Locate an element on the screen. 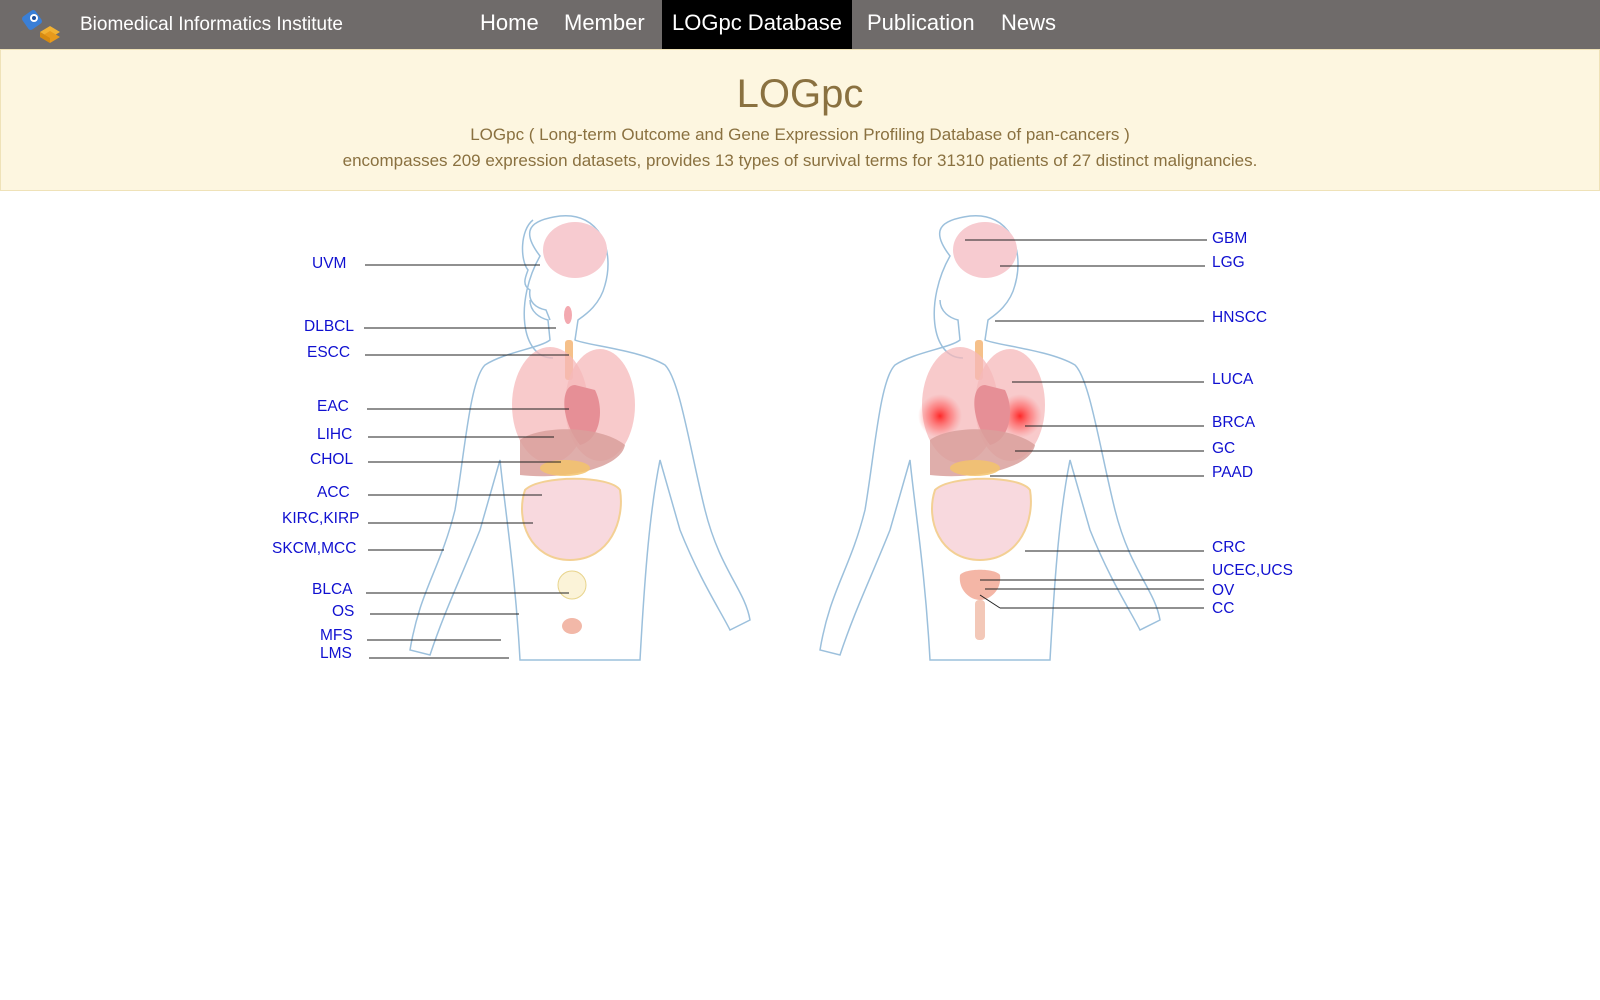  nav-publication: Publication is located at coordinates (921, 24).